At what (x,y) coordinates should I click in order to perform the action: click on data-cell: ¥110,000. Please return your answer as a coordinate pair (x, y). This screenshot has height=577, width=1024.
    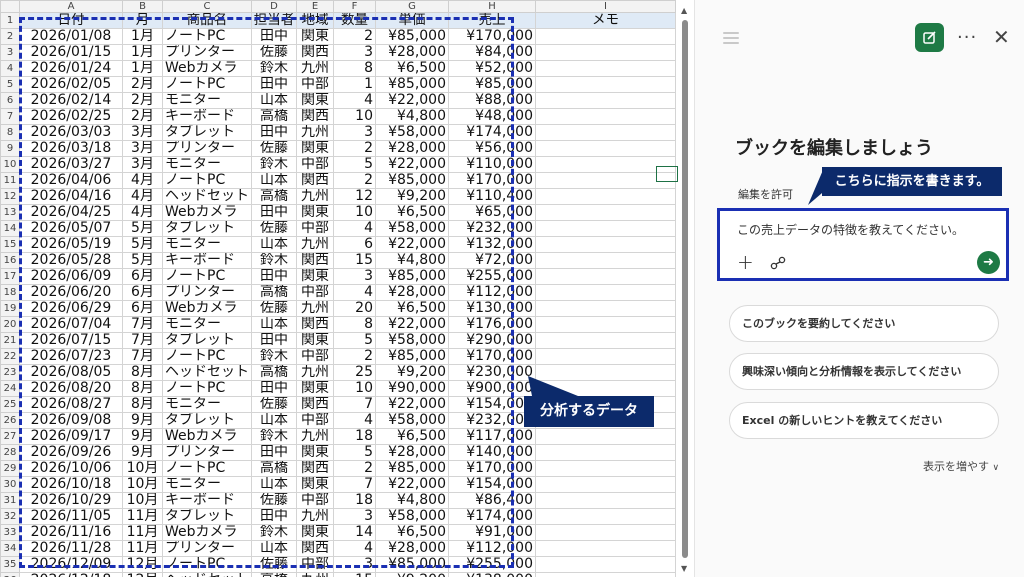
    Looking at the image, I should click on (492, 164).